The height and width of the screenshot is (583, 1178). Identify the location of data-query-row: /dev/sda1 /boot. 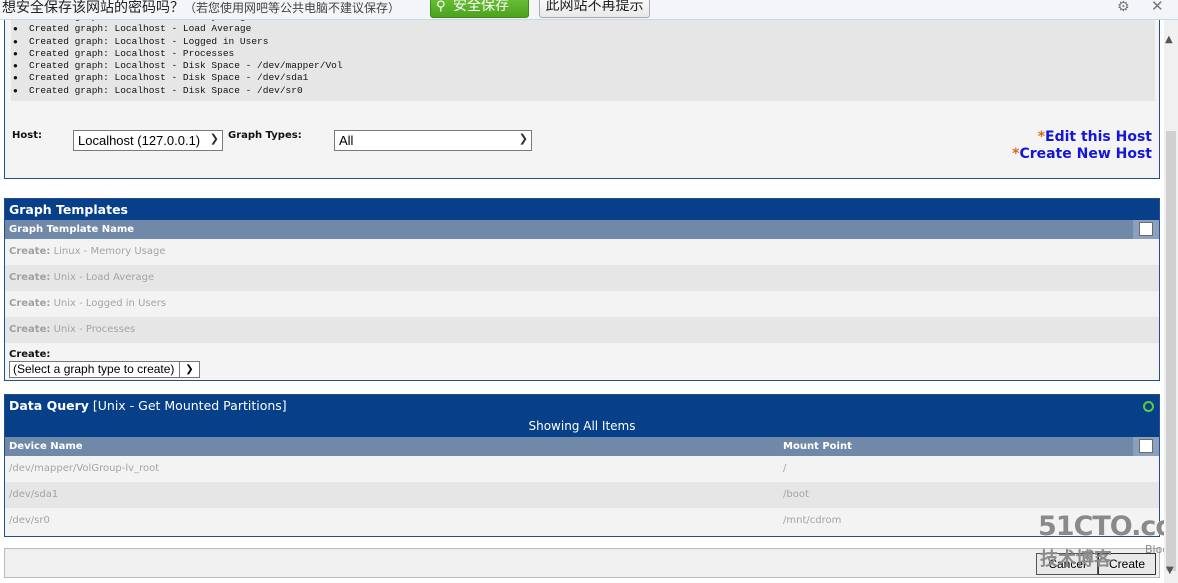
(582, 495).